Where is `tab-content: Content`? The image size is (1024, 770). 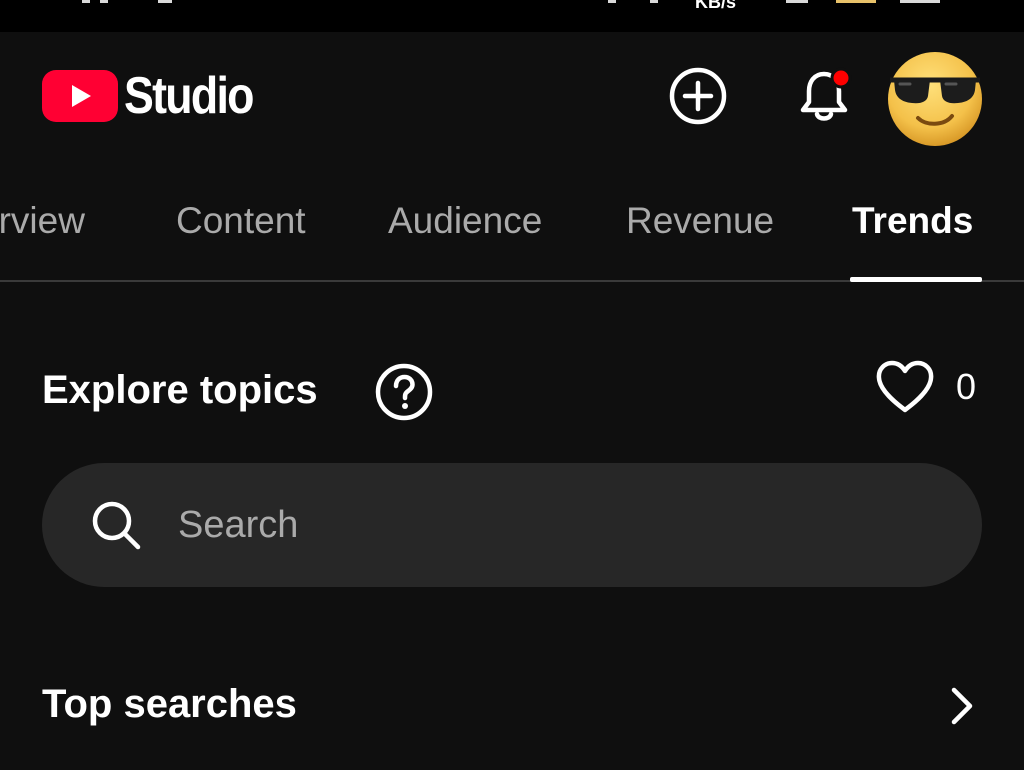
tab-content: Content is located at coordinates (241, 221).